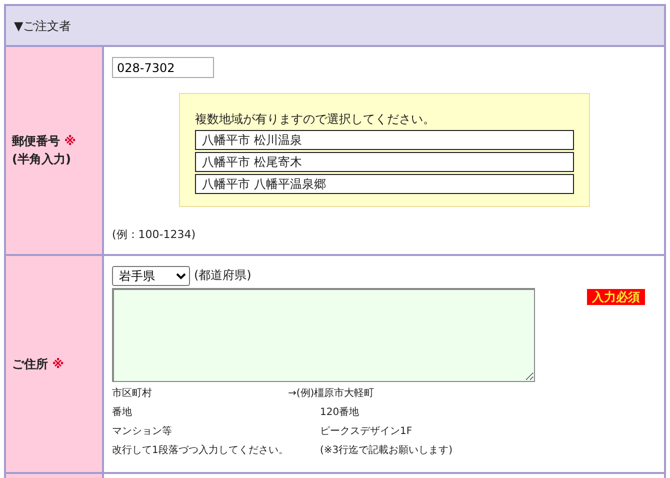  Describe the element at coordinates (132, 393) in the screenshot. I see `hint-text: 市区町村` at that location.